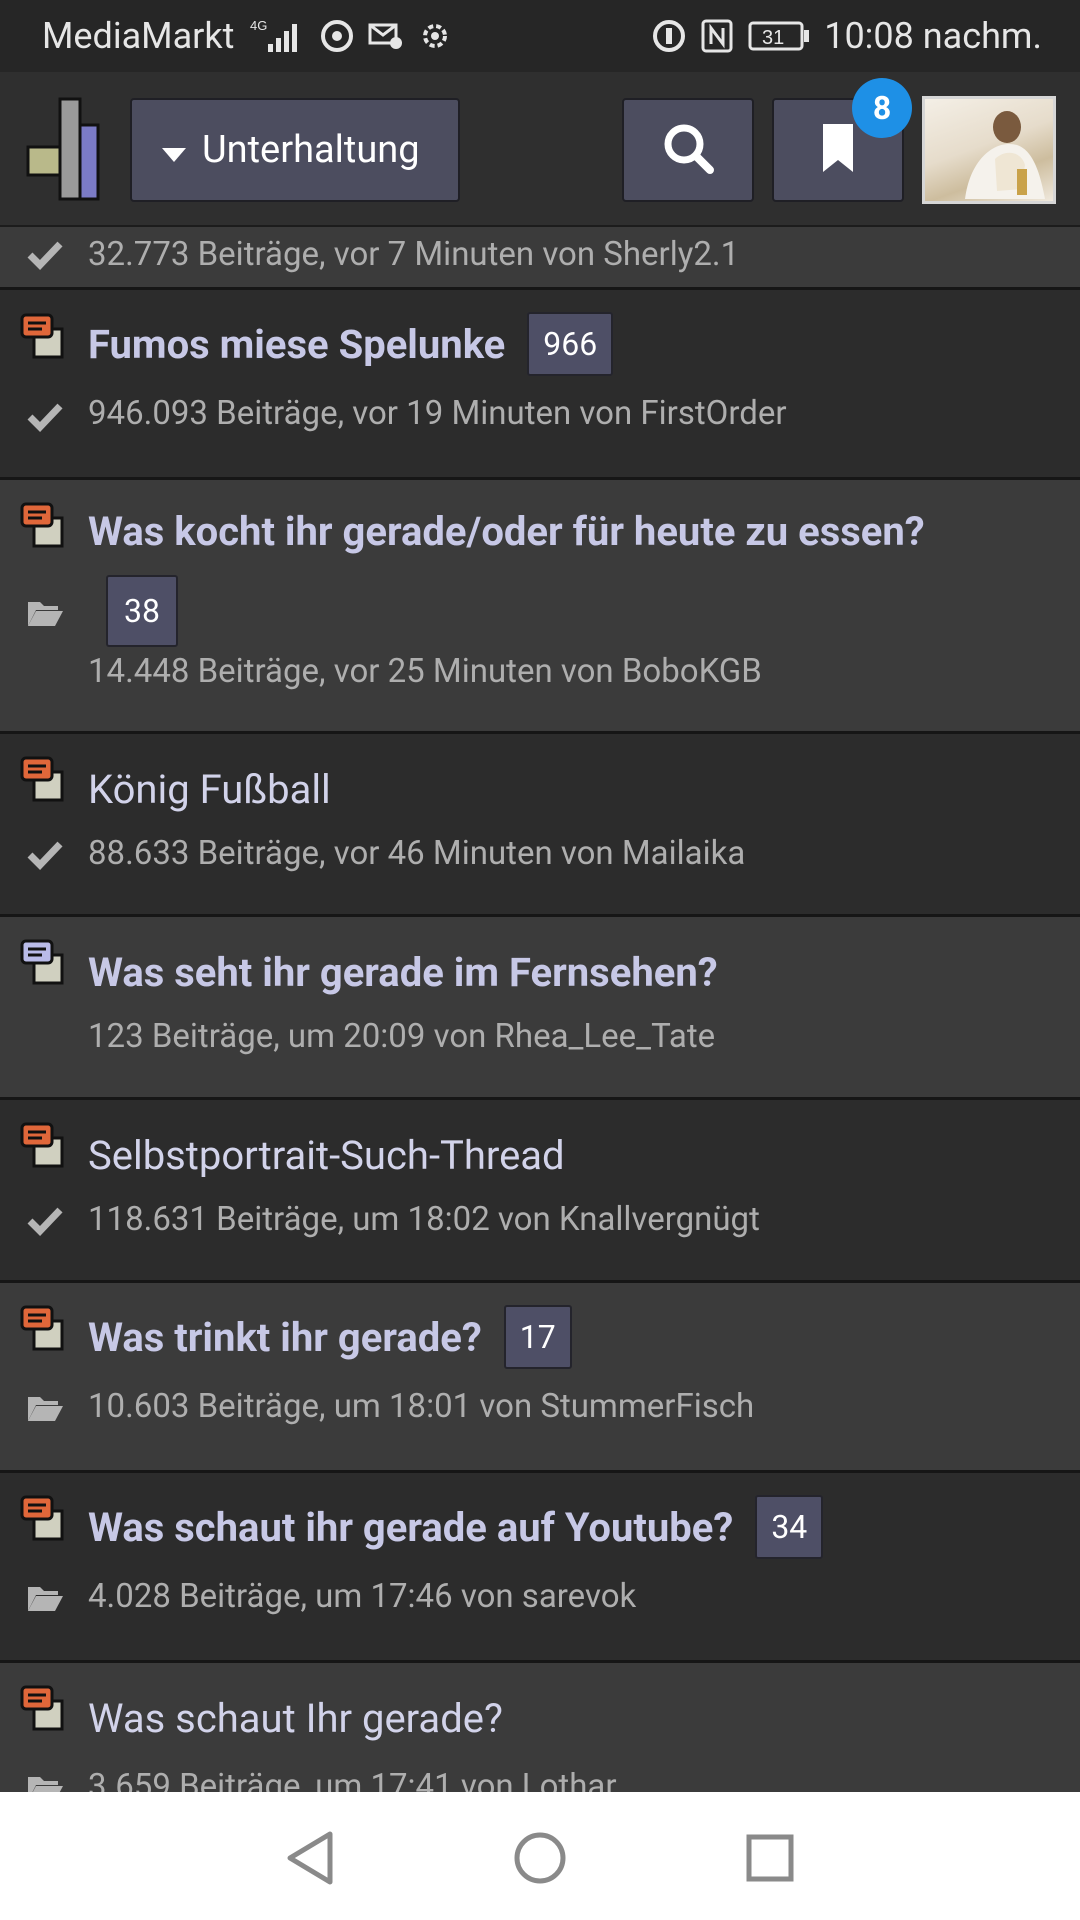 Image resolution: width=1080 pixels, height=1920 pixels. I want to click on mail-settings-icon, so click(386, 36).